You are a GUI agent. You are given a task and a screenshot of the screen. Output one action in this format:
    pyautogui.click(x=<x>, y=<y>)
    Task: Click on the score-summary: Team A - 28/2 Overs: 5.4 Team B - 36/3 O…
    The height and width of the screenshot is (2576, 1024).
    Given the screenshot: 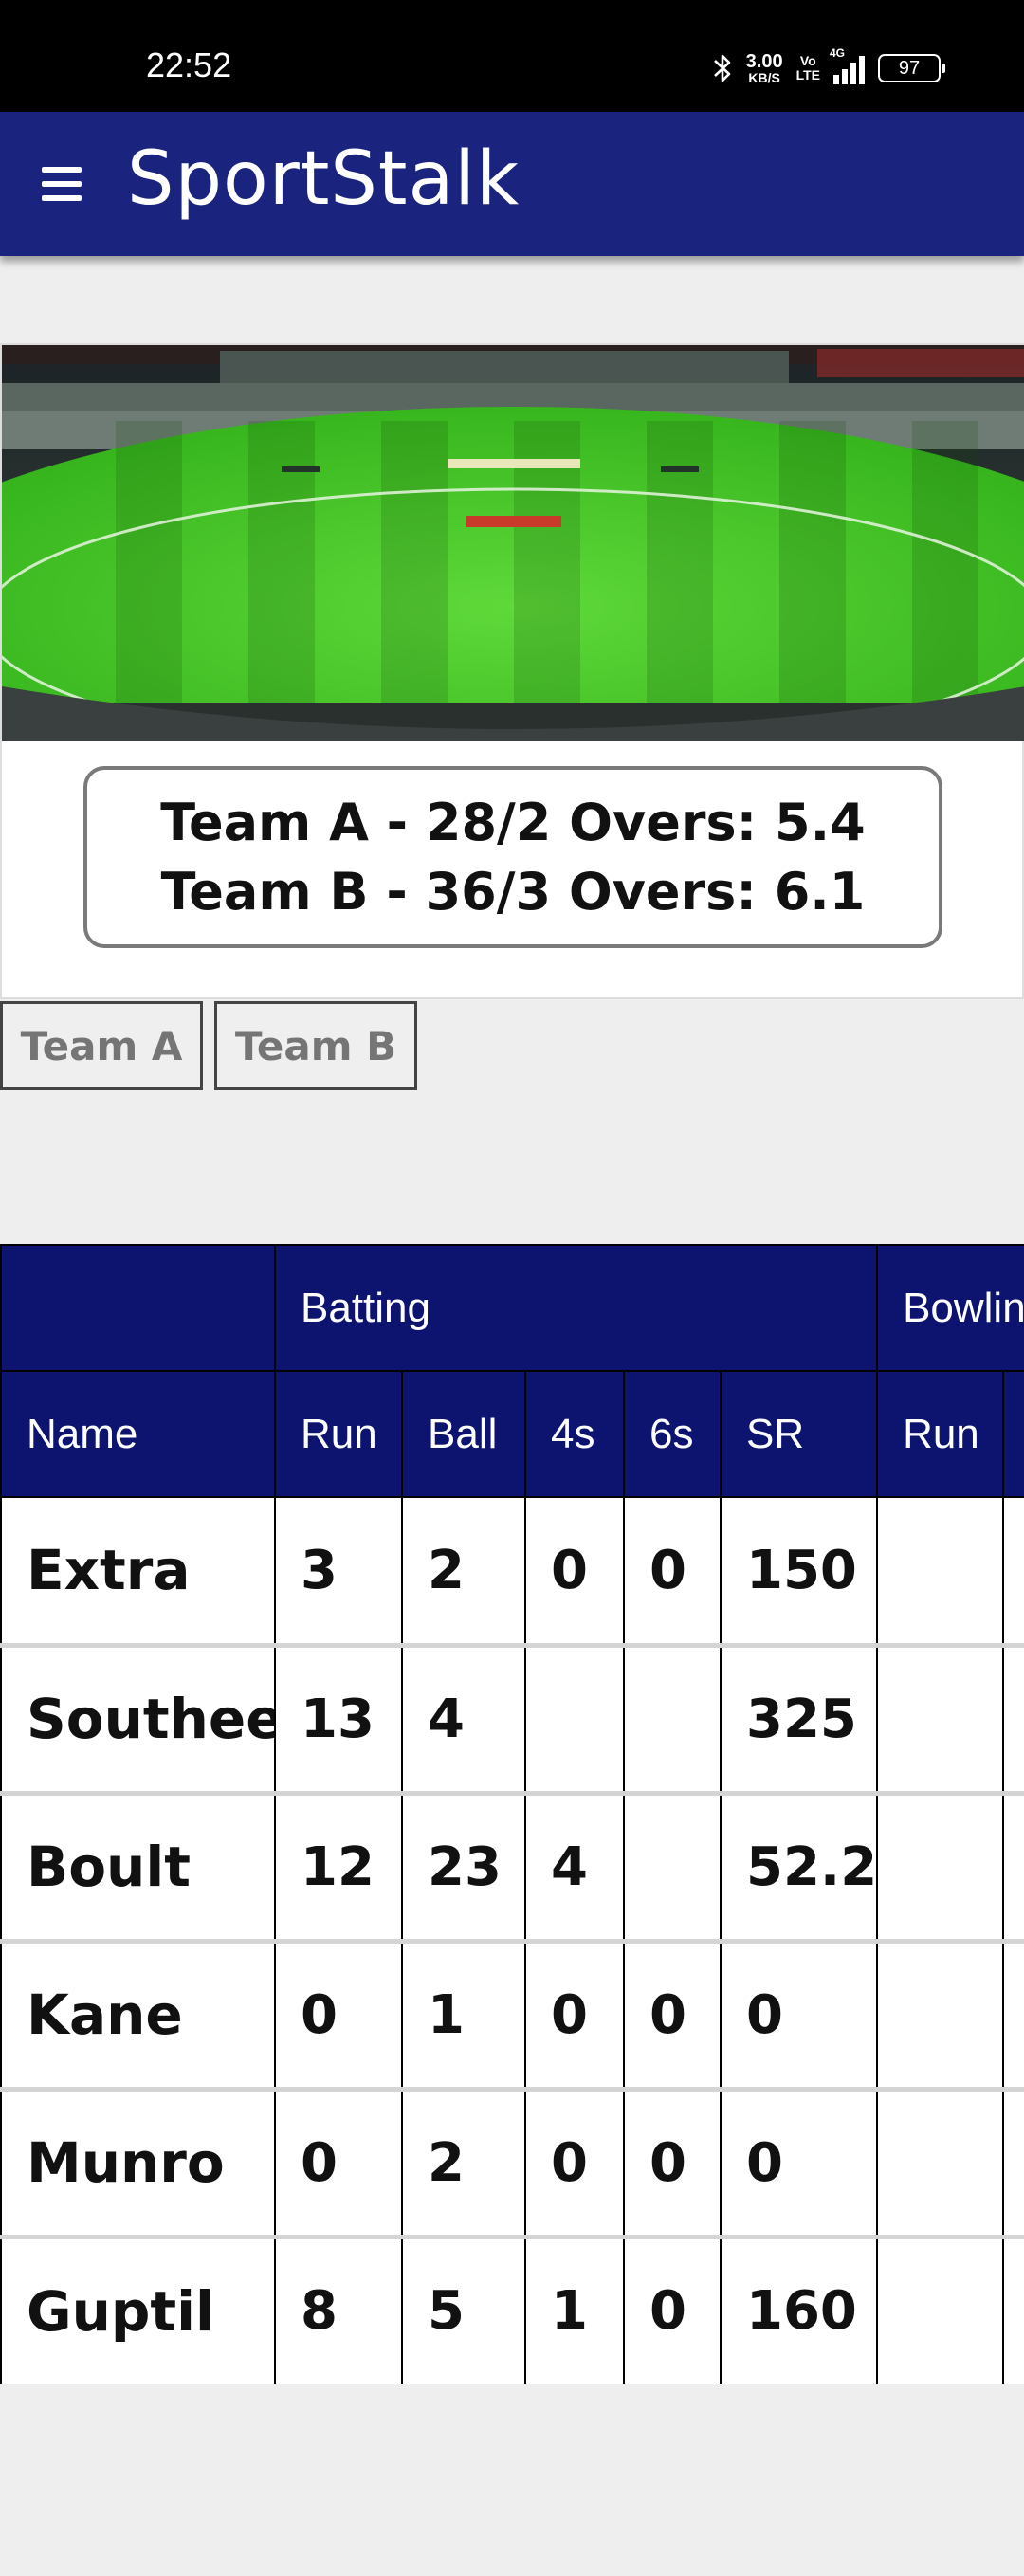 What is the action you would take?
    pyautogui.click(x=512, y=857)
    